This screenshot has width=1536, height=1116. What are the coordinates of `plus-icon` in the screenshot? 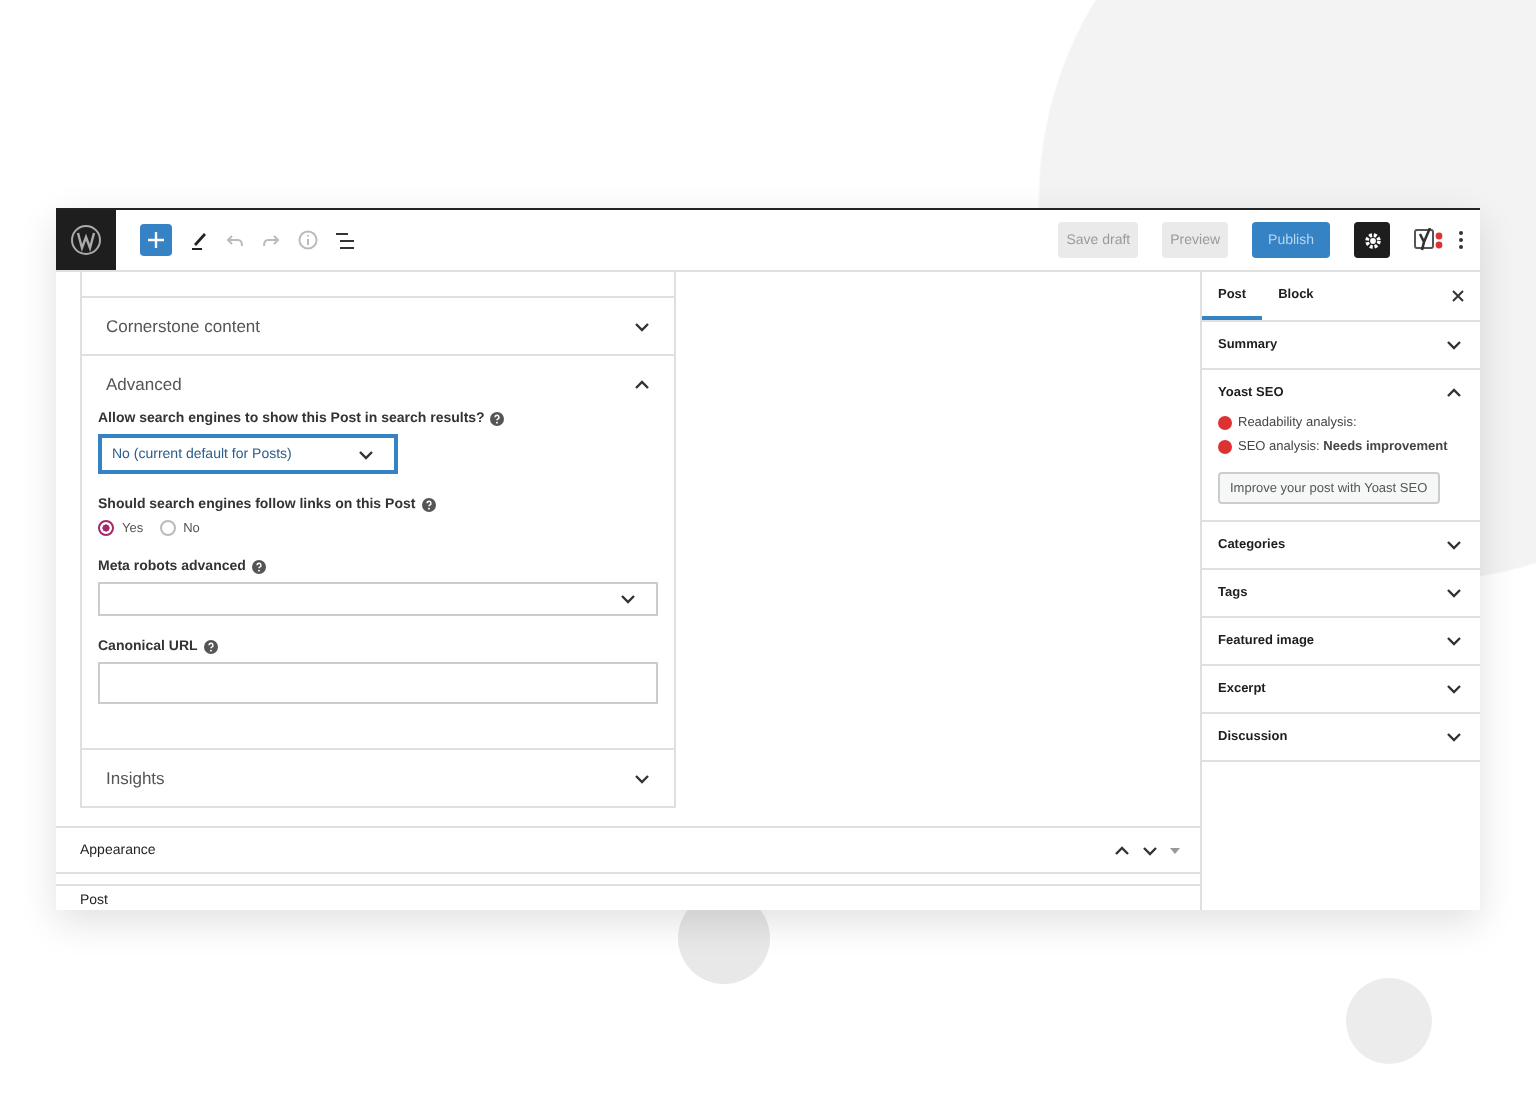 It's located at (156, 240).